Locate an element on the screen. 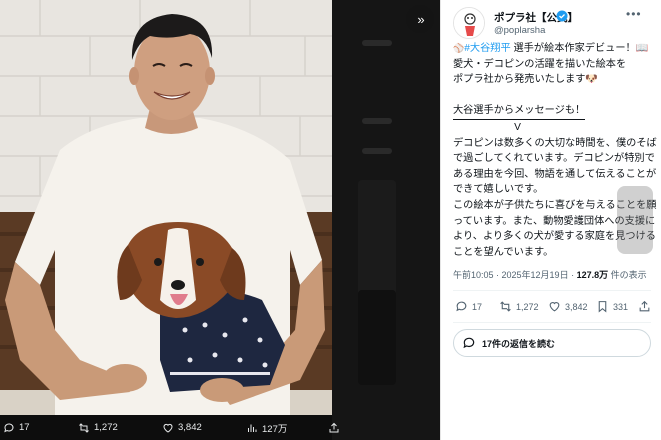 Image resolution: width=661 pixels, height=440 pixels. views-label: 件の表示 is located at coordinates (627, 275).